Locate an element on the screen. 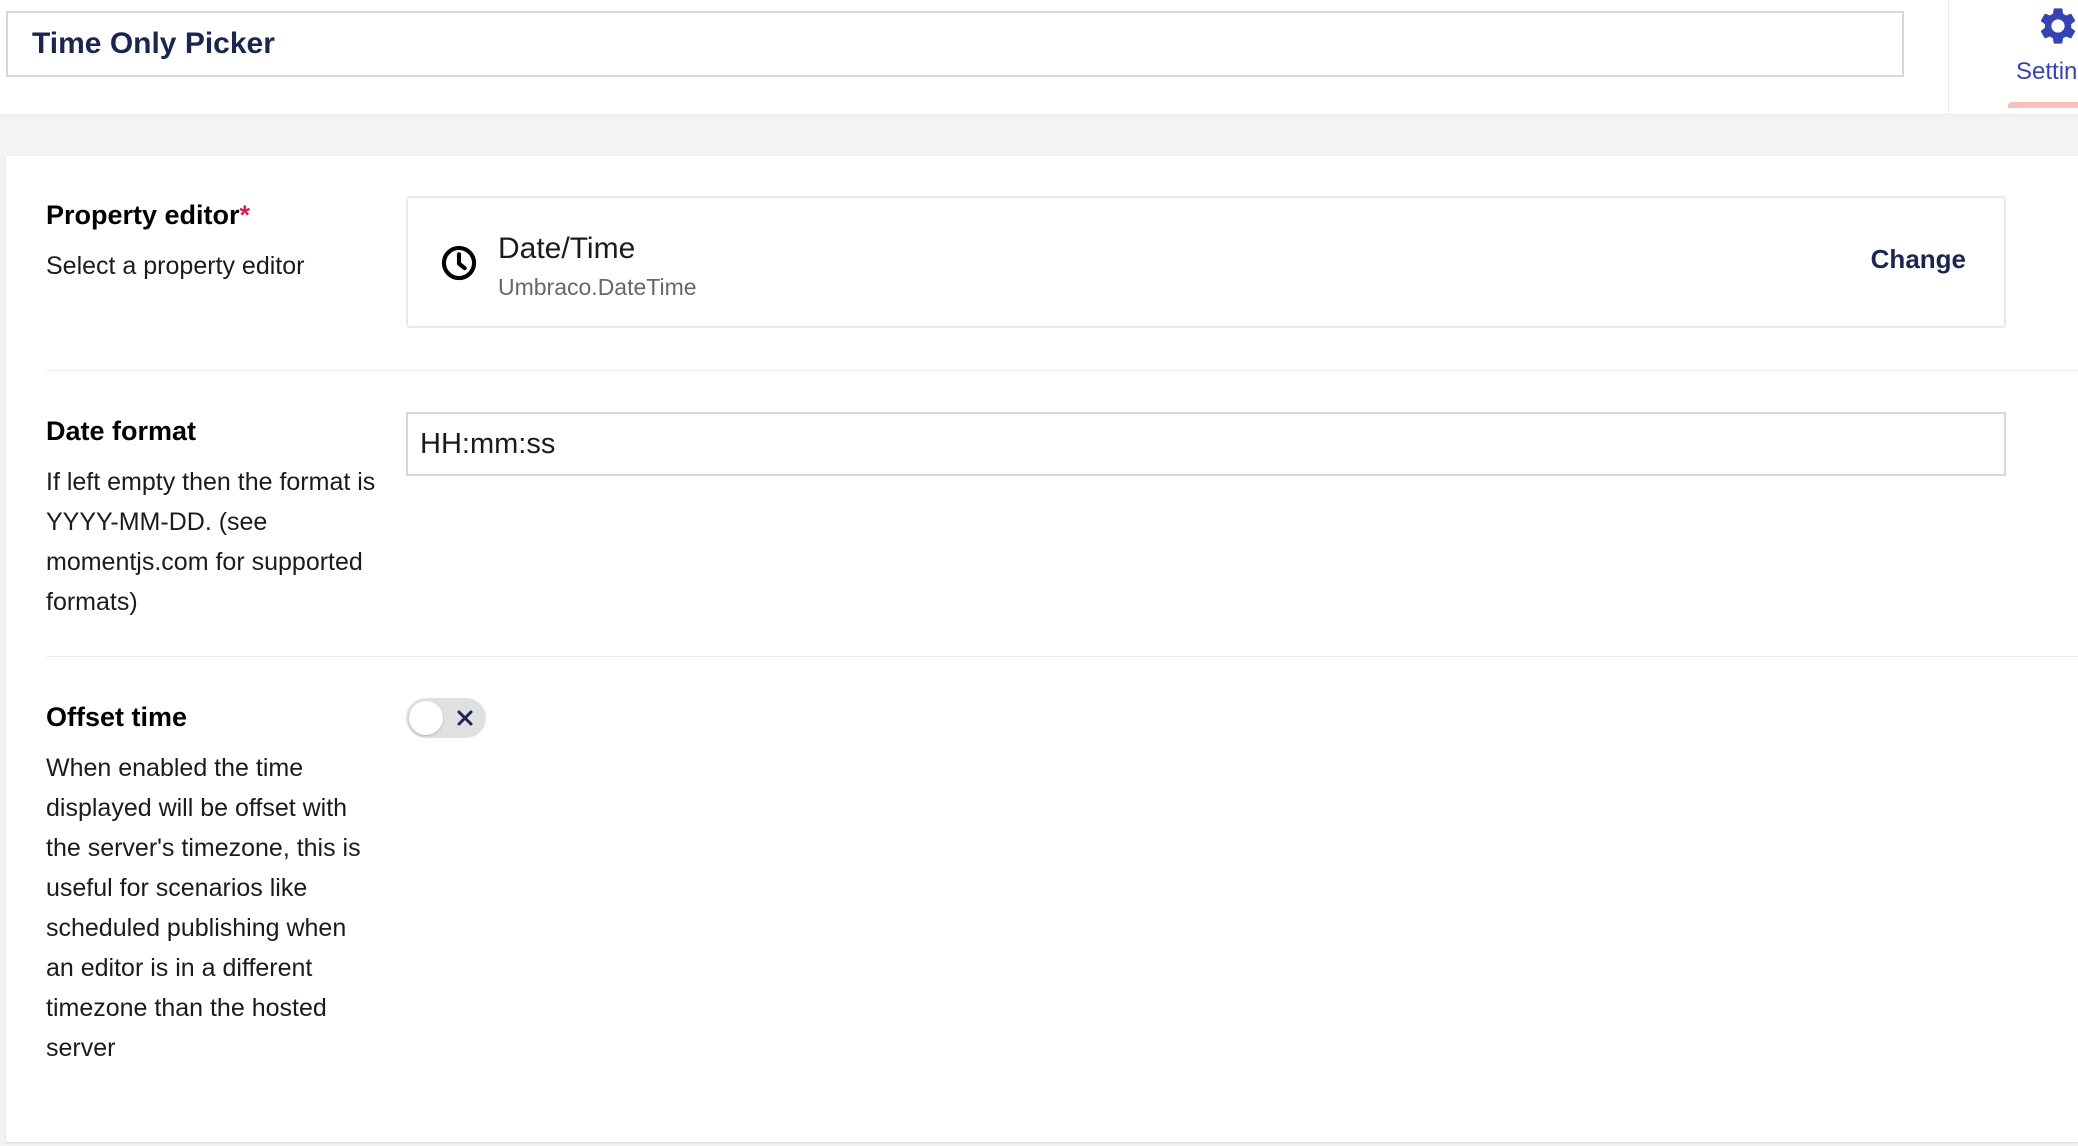 This screenshot has width=2078, height=1146. offset-time-label: Offset time is located at coordinates (117, 717).